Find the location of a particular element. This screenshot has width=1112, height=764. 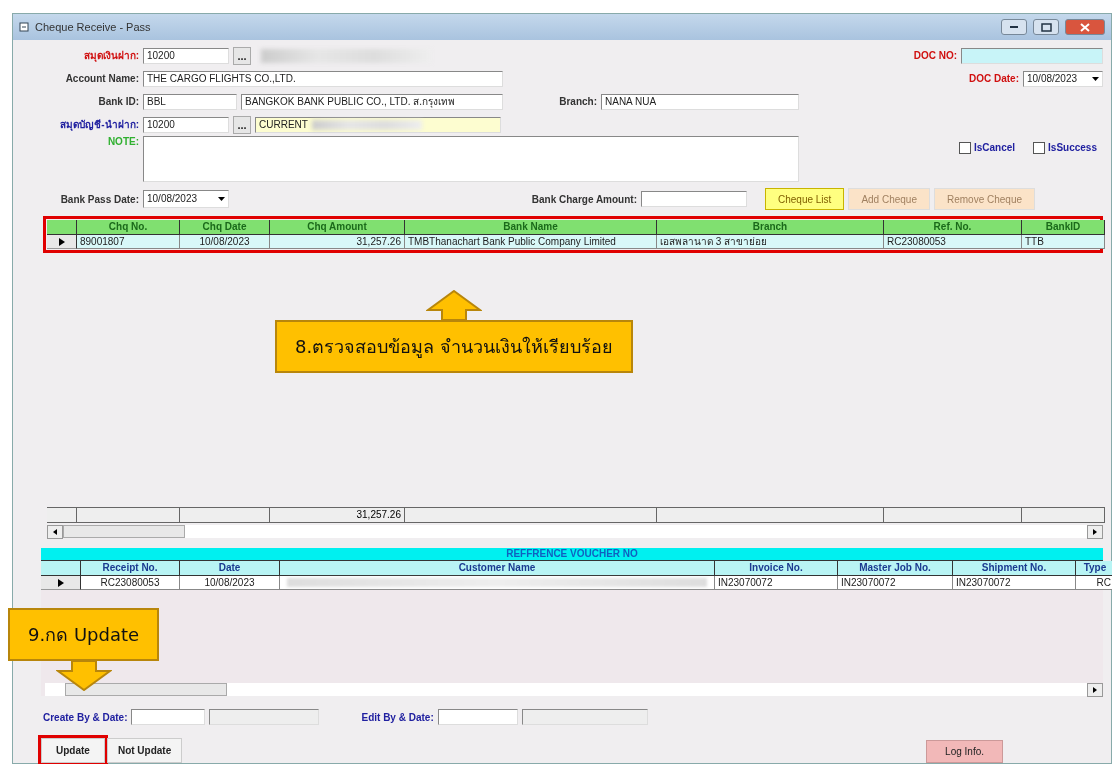

table-cell: 89001807 is located at coordinates (128, 242).